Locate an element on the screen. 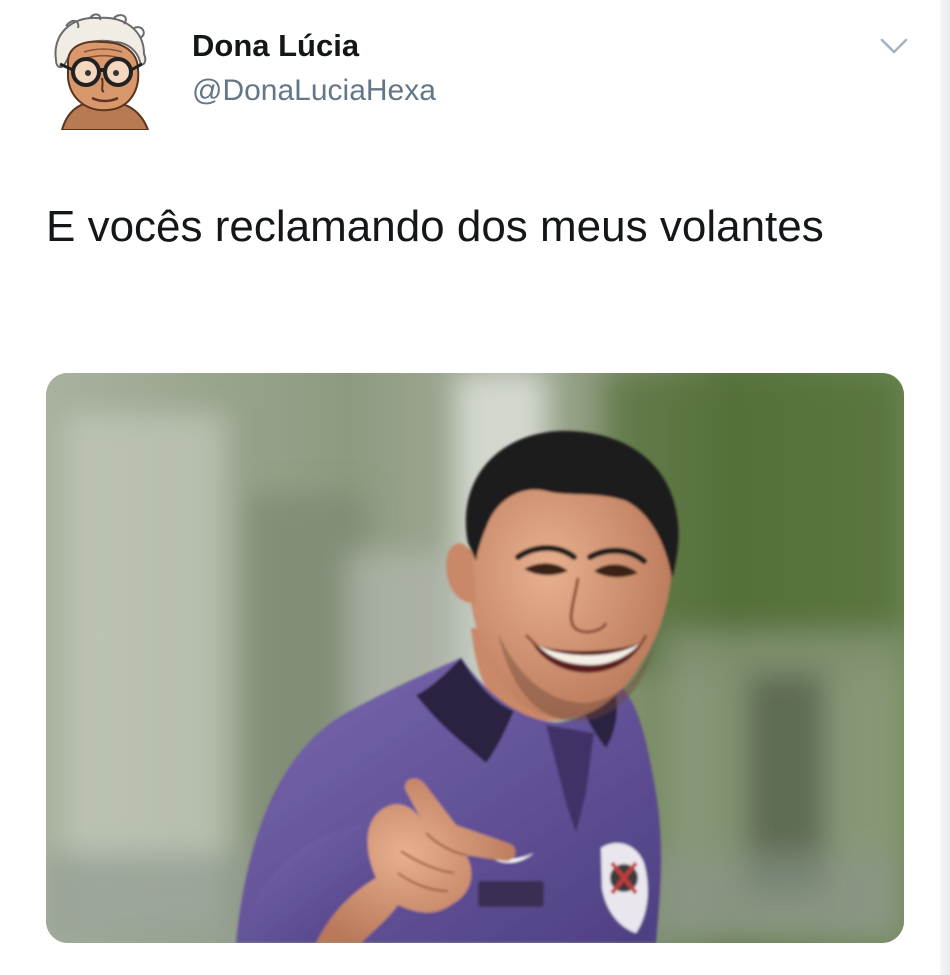  author-display-name: Dona Lúcia is located at coordinates (314, 46).